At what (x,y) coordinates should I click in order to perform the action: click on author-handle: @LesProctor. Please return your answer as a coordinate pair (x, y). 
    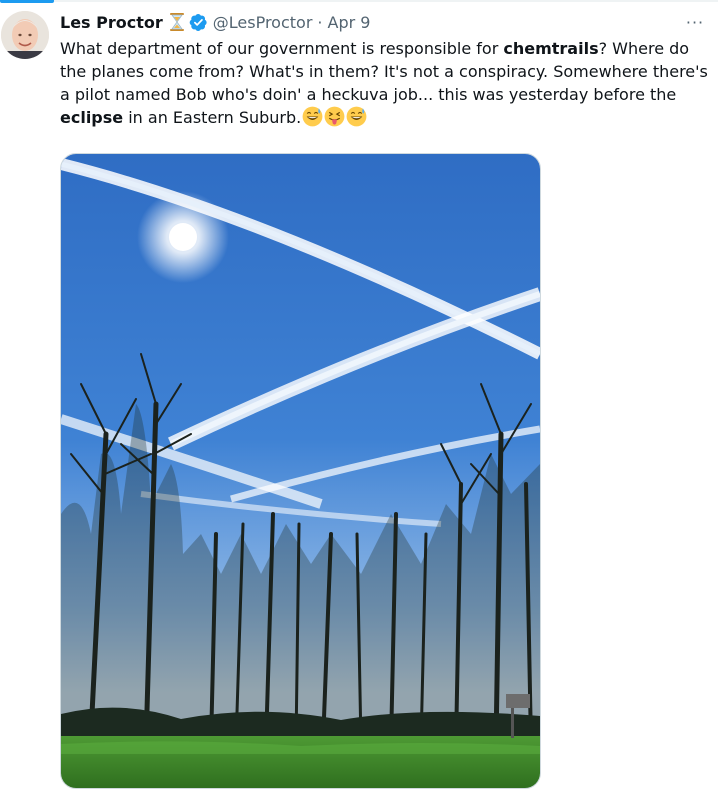
    Looking at the image, I should click on (263, 22).